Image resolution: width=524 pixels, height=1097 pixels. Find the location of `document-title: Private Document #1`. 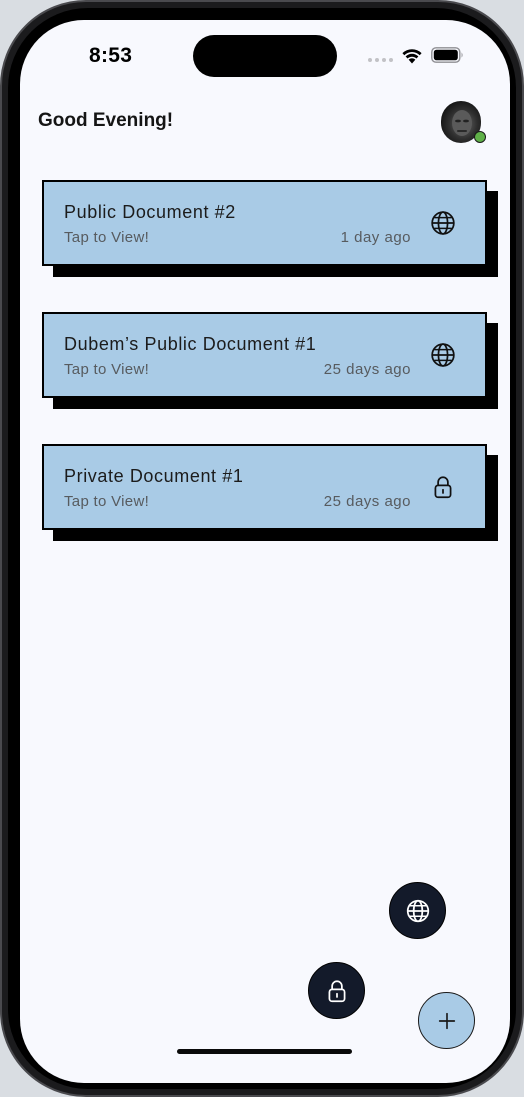

document-title: Private Document #1 is located at coordinates (154, 476).